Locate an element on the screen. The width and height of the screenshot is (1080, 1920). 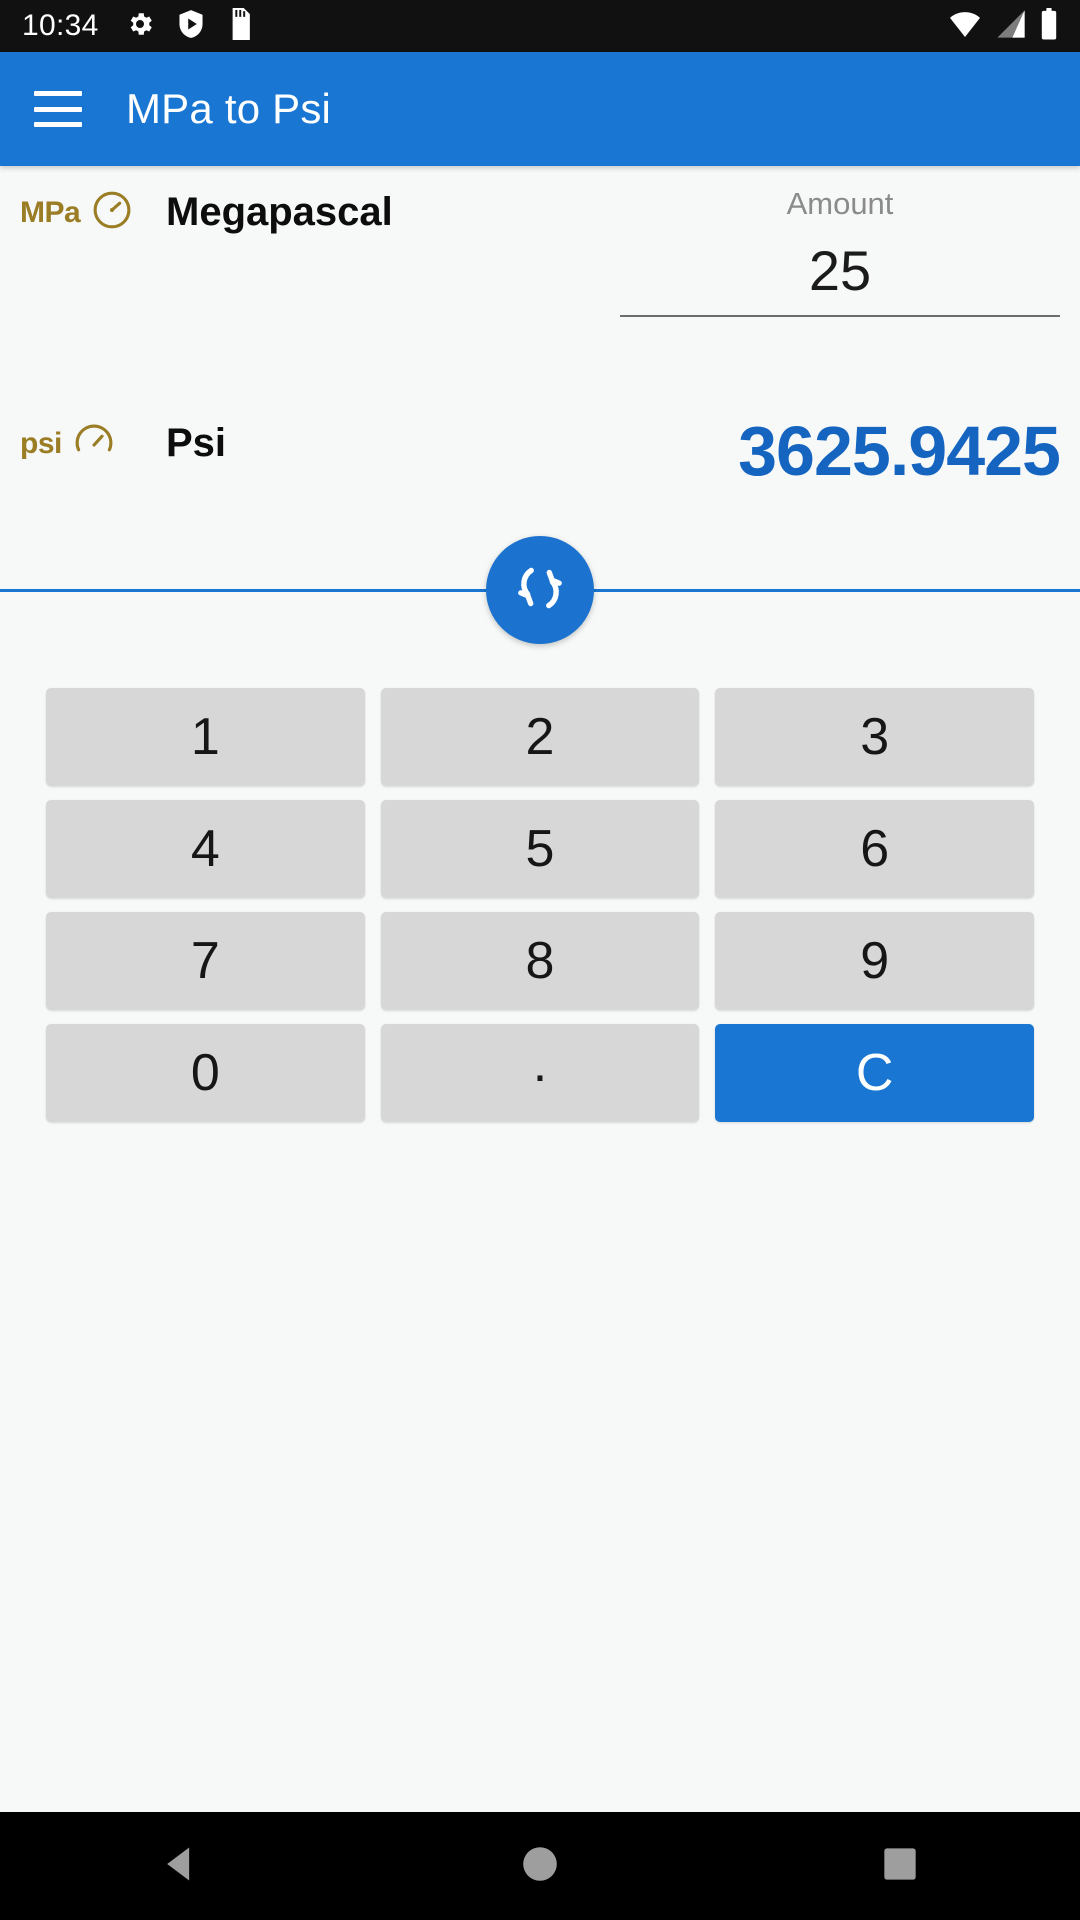
conversion-result: 3625.9425 is located at coordinates (899, 451).